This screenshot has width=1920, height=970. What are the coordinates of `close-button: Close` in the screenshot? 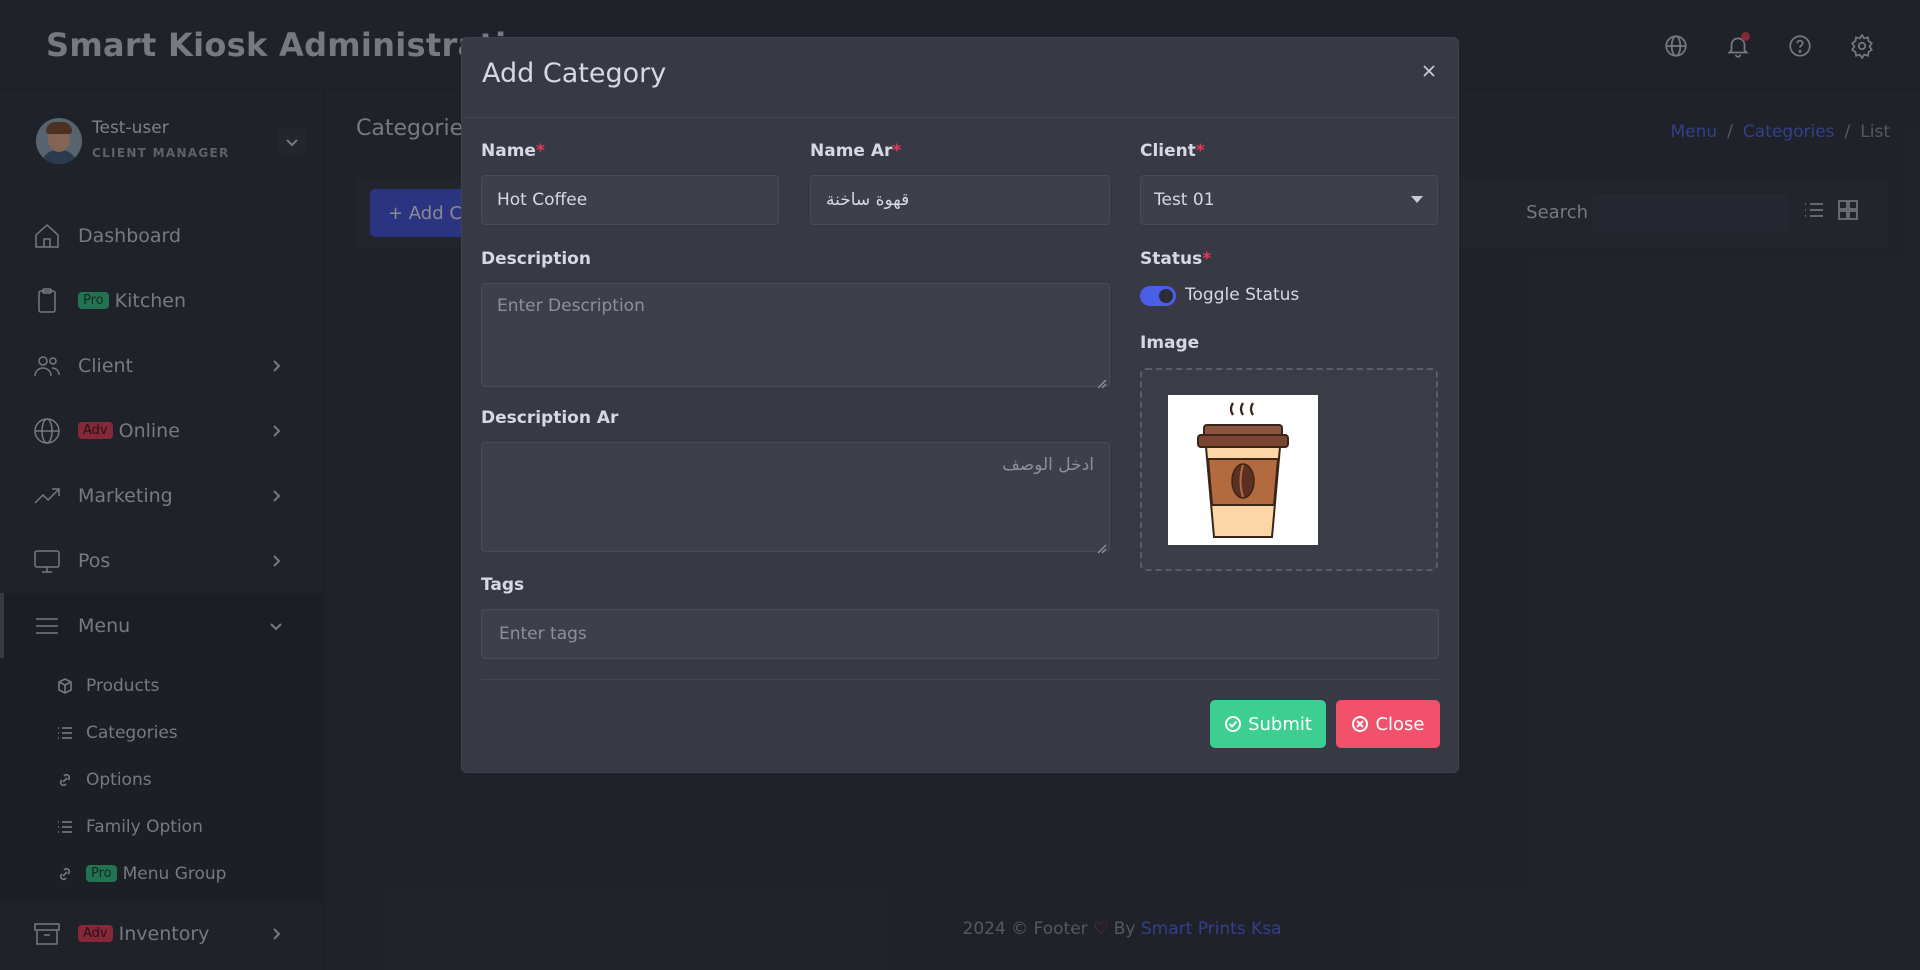 It's located at (1388, 724).